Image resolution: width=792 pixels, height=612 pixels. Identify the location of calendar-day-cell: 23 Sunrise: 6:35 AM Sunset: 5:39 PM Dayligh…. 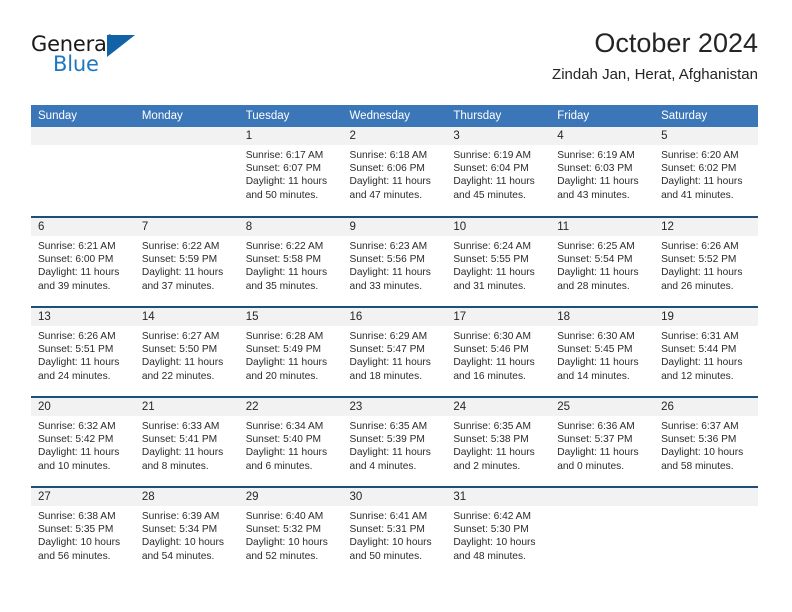
(394, 441).